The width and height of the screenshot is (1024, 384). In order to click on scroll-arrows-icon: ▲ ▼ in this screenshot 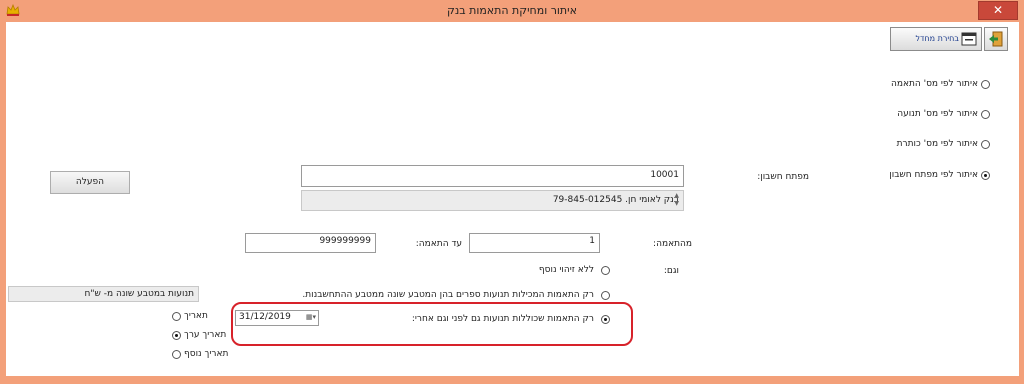, I will do `click(676, 200)`.